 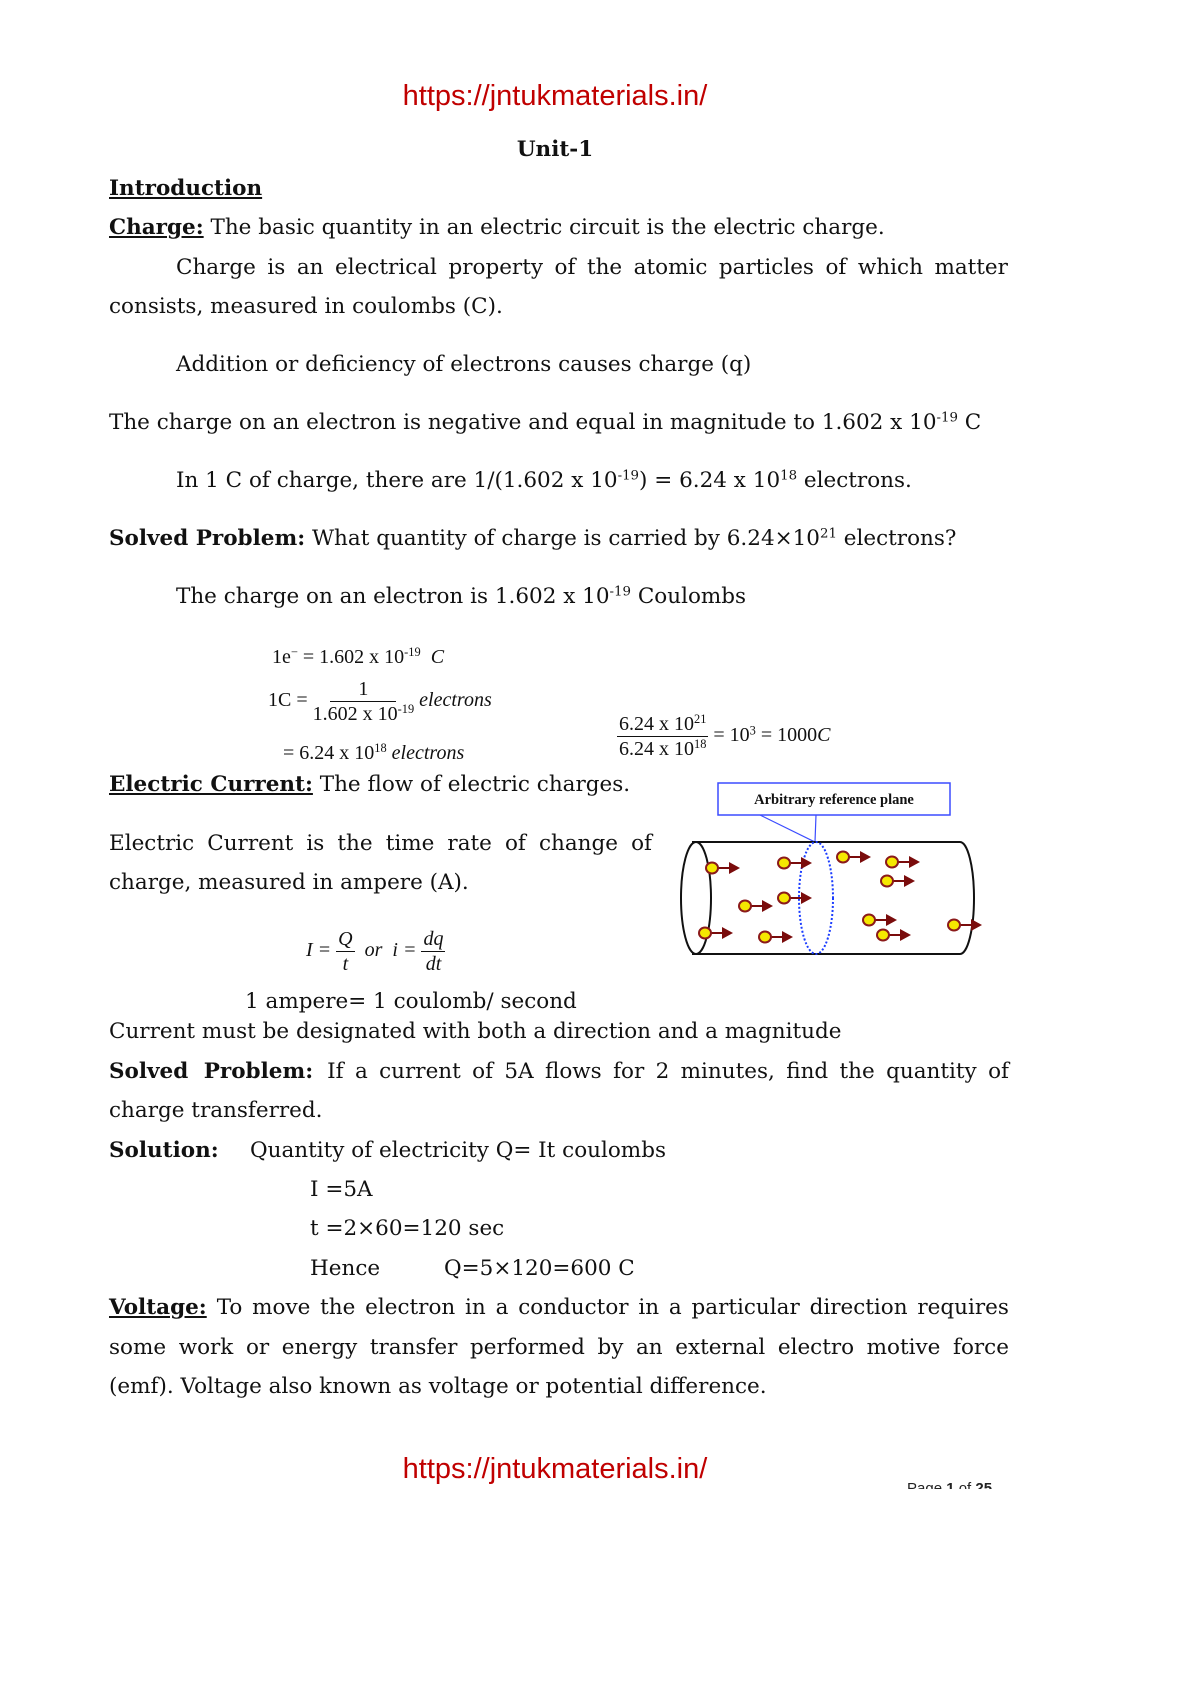 I want to click on word: or, so click(x=257, y=1347).